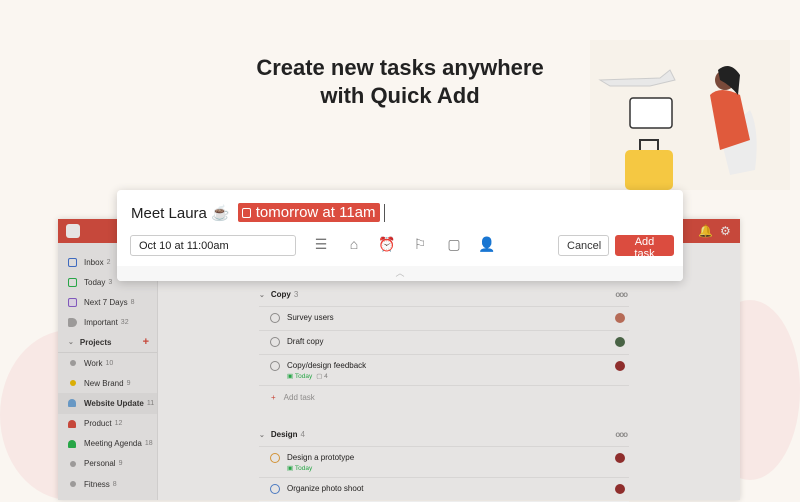 Image resolution: width=800 pixels, height=502 pixels. What do you see at coordinates (420, 244) in the screenshot?
I see `priority-flag-icon: ⚐` at bounding box center [420, 244].